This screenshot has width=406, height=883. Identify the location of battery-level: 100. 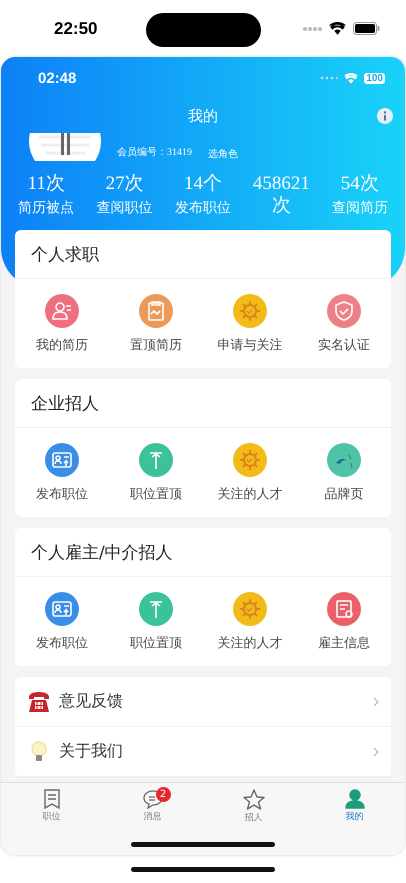
(374, 78).